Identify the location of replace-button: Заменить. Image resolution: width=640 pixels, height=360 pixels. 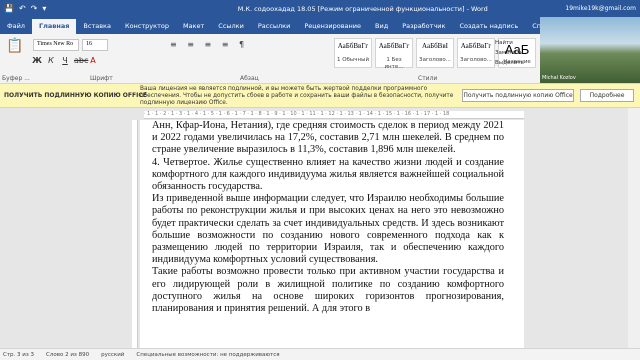
(515, 53).